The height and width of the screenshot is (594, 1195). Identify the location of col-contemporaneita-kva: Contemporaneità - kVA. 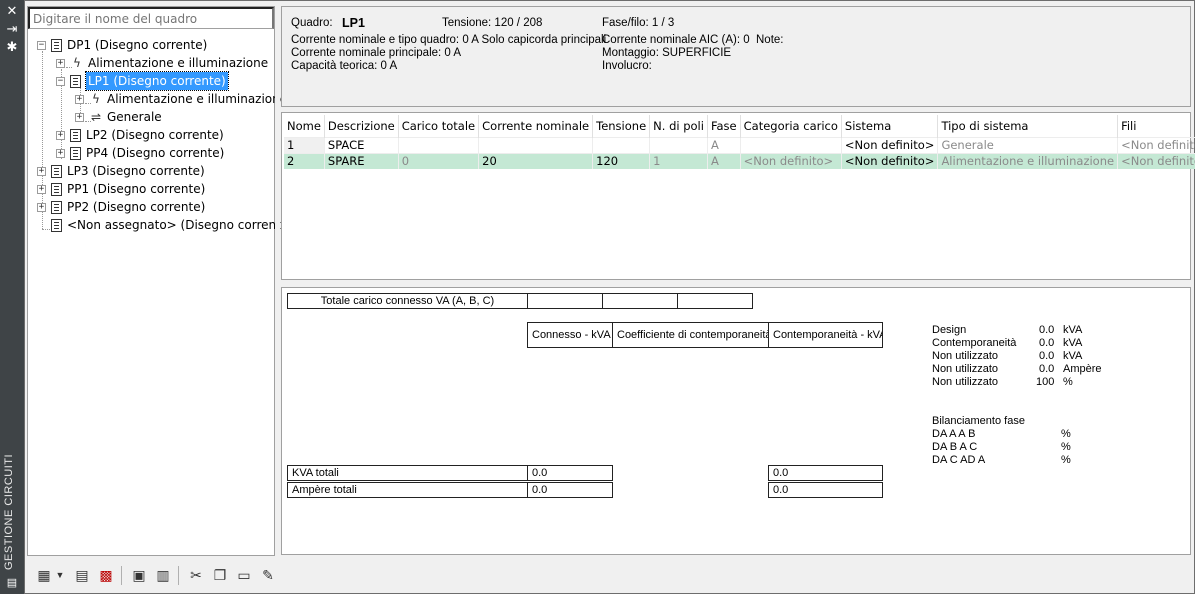
(825, 335).